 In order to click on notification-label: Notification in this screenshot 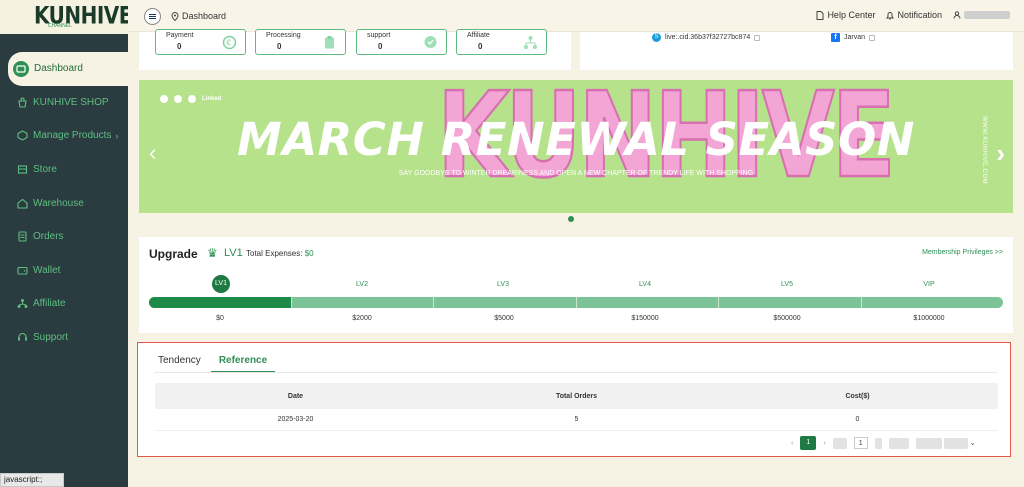, I will do `click(919, 15)`.